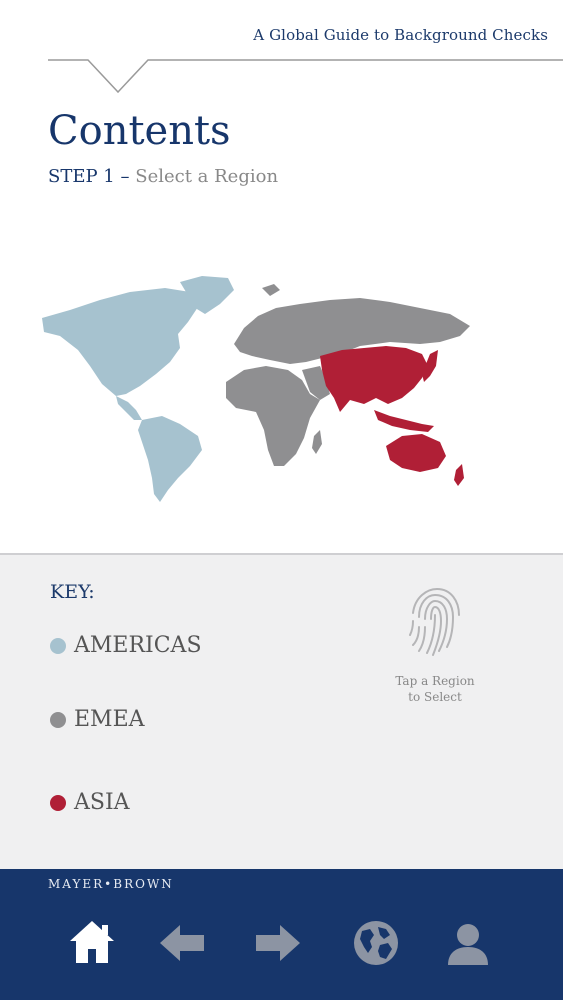  I want to click on step-instruction: STEP 1 – Select a Region, so click(163, 176).